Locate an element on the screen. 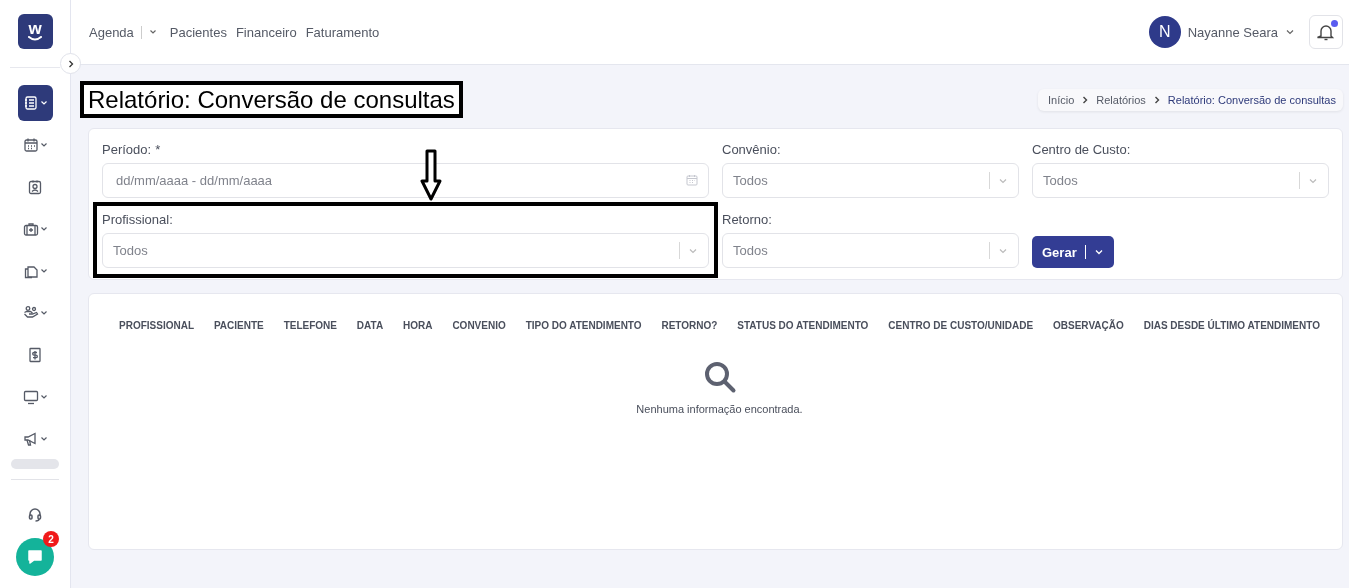 The height and width of the screenshot is (588, 1349). breadcrumb-link: Relatórios is located at coordinates (1121, 99).